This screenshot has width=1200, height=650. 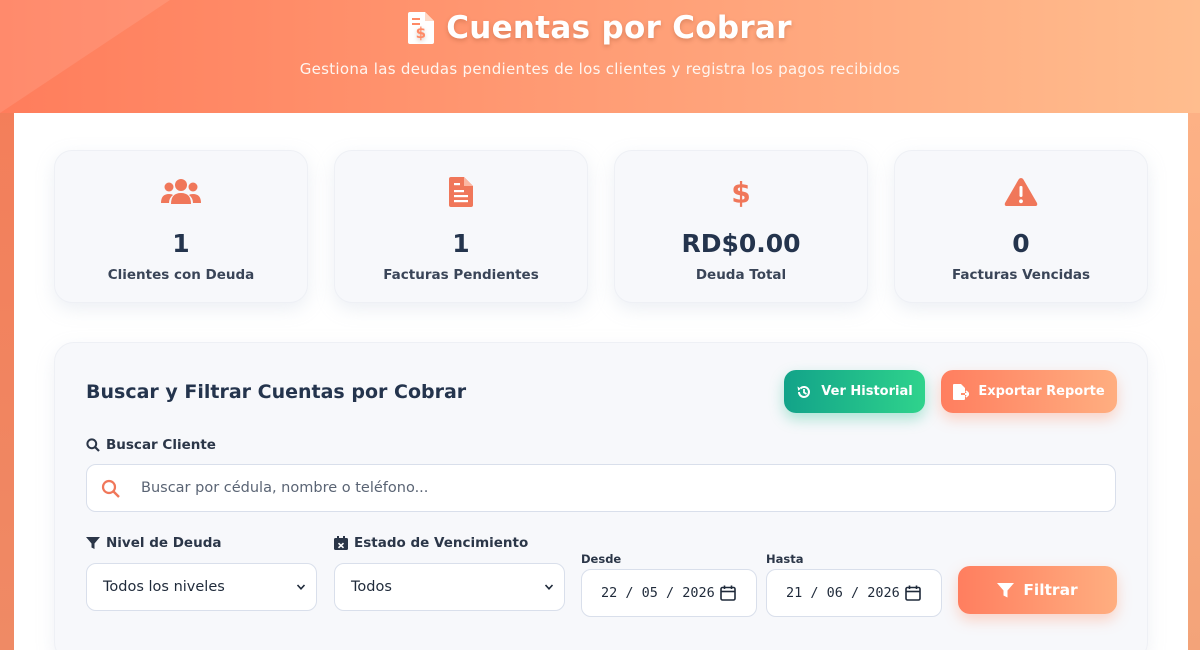 What do you see at coordinates (461, 226) in the screenshot?
I see `stat-card-invoices: 1 Facturas Pendientes` at bounding box center [461, 226].